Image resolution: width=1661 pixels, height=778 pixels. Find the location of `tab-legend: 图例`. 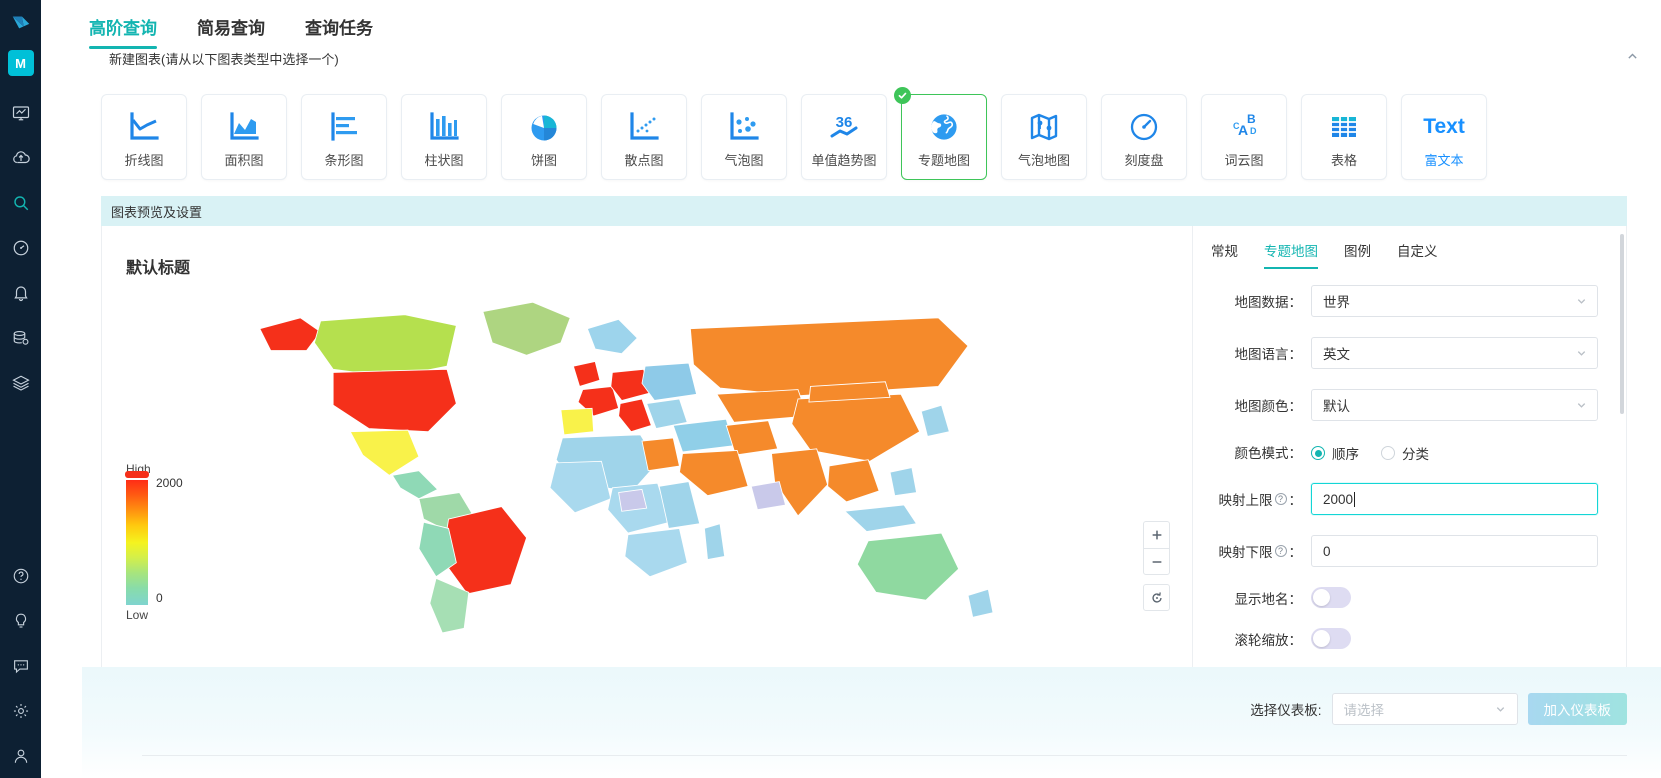

tab-legend: 图例 is located at coordinates (1357, 254).